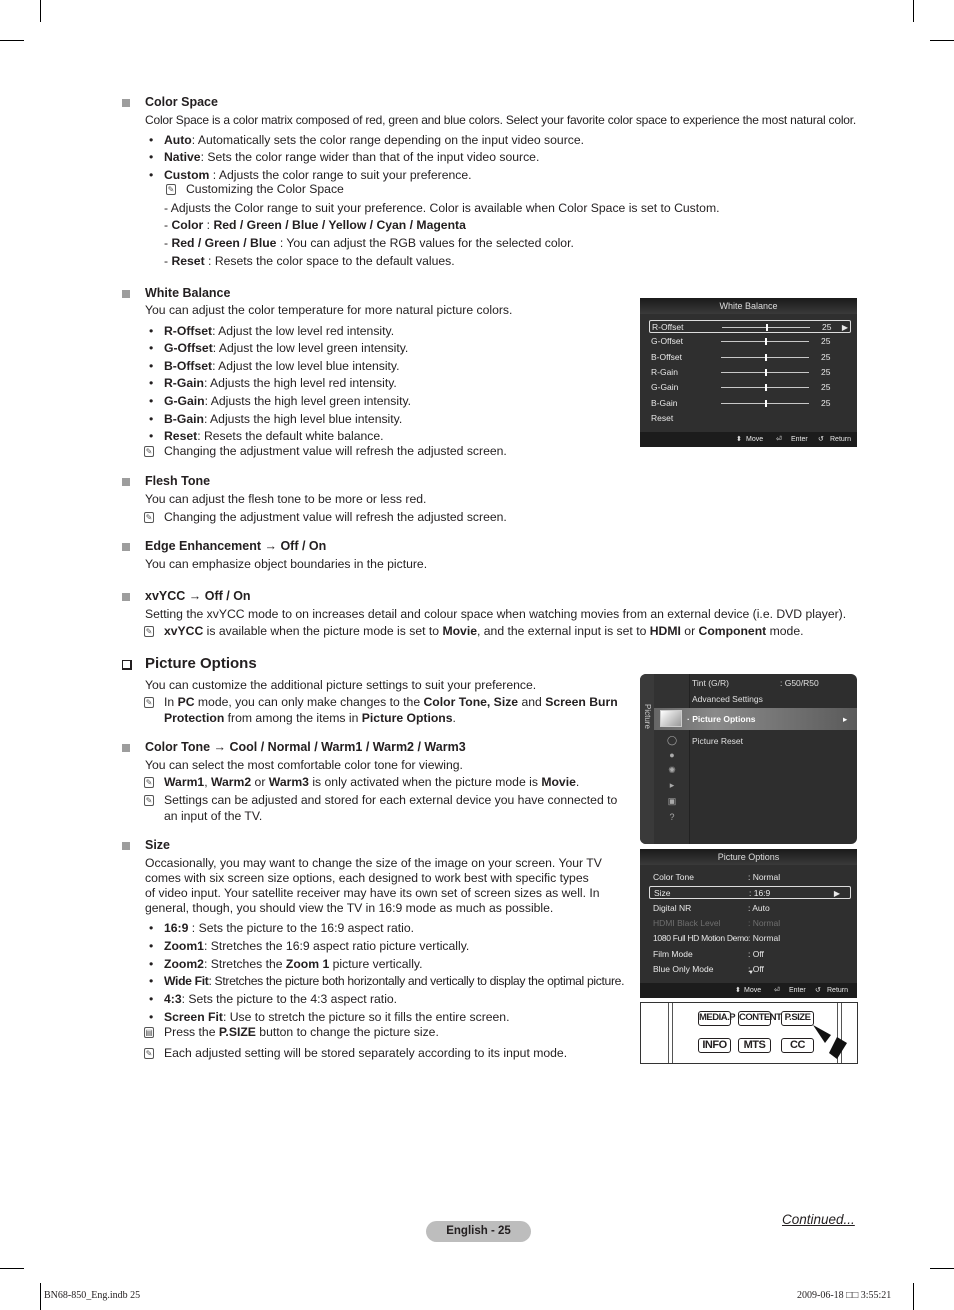  Describe the element at coordinates (748, 306) in the screenshot. I see `osd-title: White Balance` at that location.